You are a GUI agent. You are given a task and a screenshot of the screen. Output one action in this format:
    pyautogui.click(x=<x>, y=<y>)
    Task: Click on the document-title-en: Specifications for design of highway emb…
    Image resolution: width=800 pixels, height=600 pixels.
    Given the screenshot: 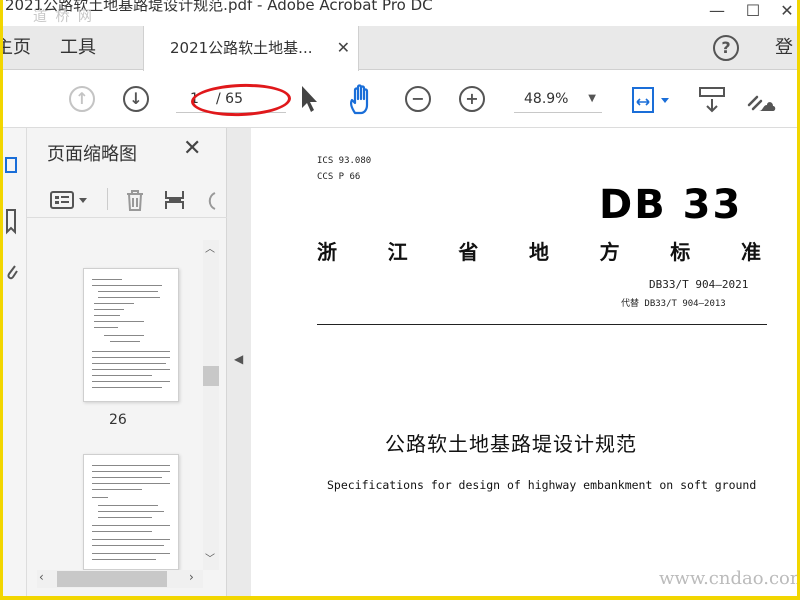 What is the action you would take?
    pyautogui.click(x=542, y=485)
    